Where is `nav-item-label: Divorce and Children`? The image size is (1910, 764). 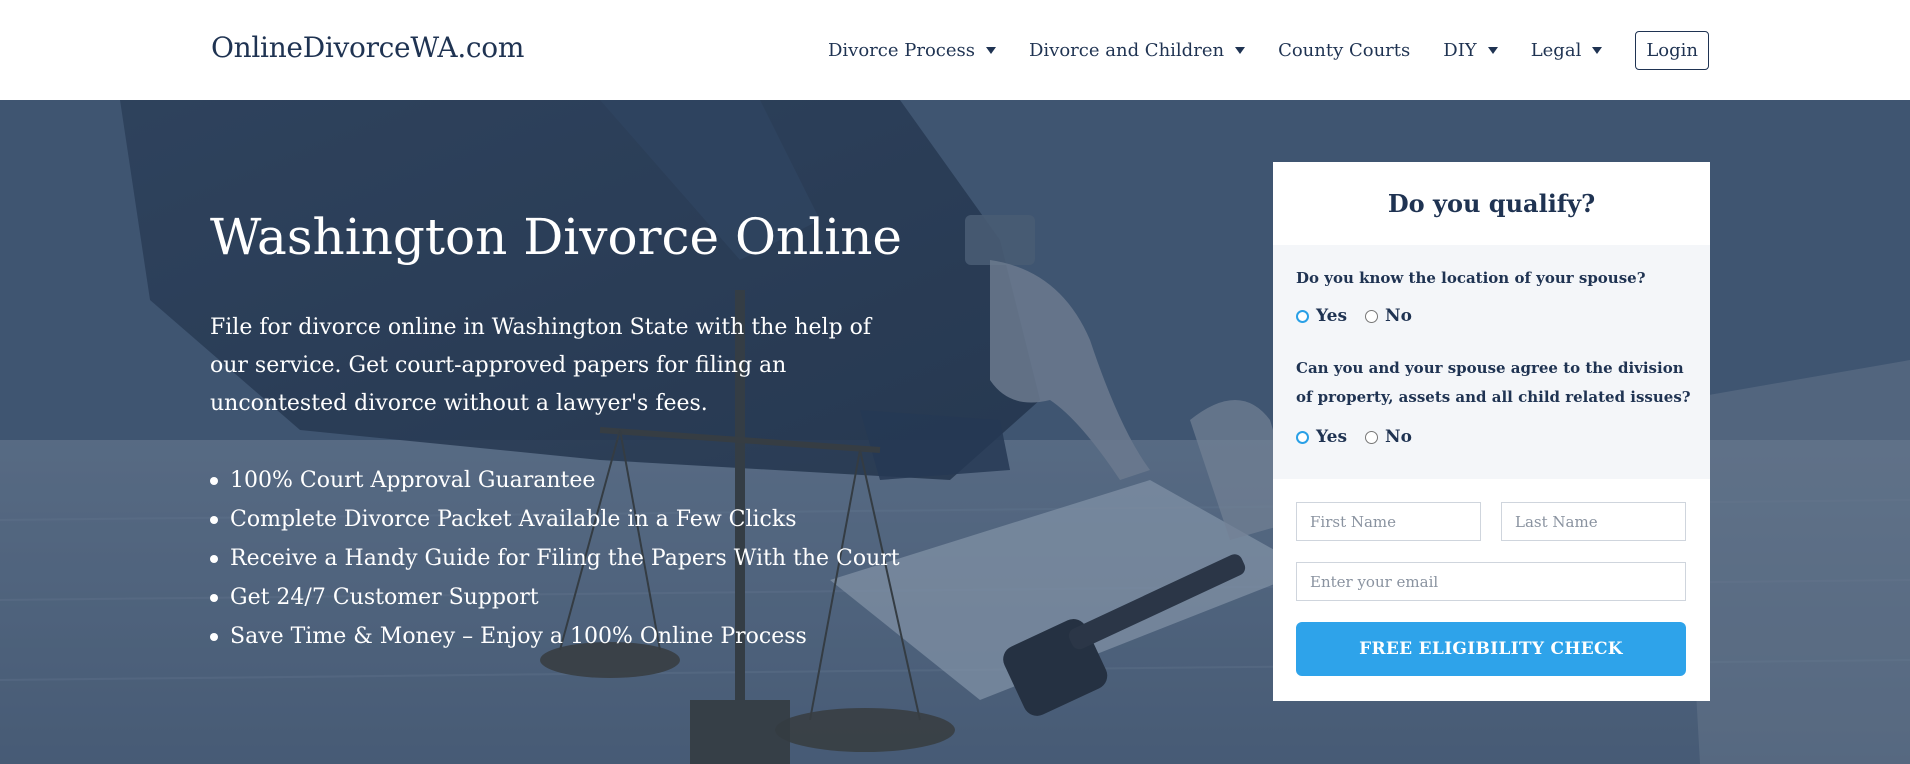
nav-item-label: Divorce and Children is located at coordinates (1126, 50).